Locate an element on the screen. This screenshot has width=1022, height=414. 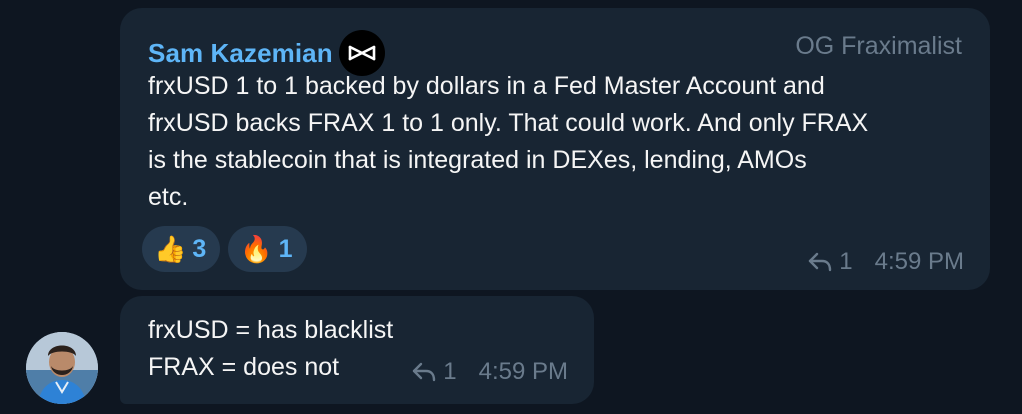
avatar is located at coordinates (62, 368).